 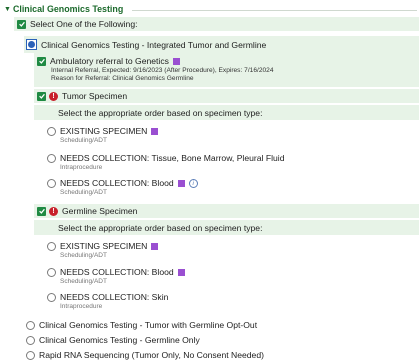 I want to click on select-one-checkbox, so click(x=21, y=24).